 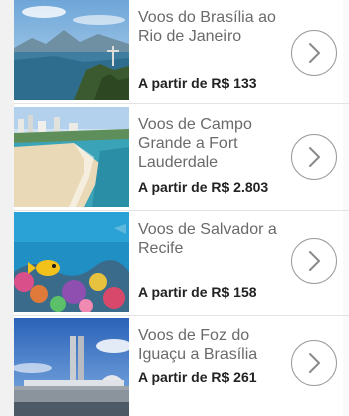 I want to click on offer-price: A partir de R$ 158, so click(x=197, y=292).